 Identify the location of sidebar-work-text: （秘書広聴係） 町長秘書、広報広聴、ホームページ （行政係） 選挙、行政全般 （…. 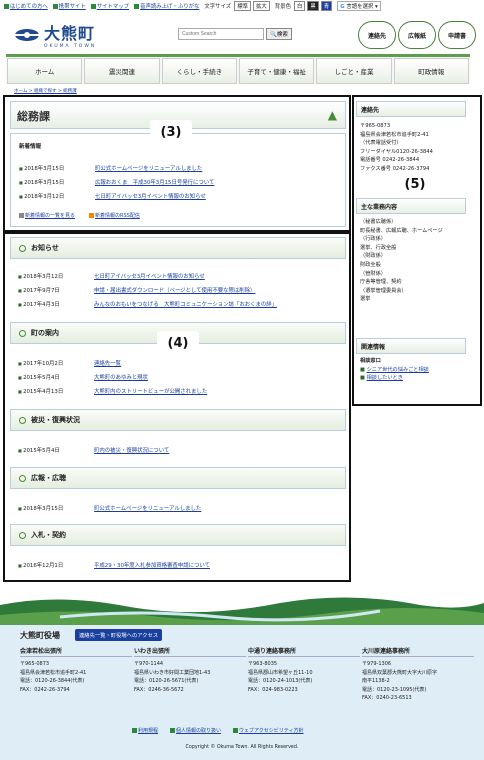
(401, 261).